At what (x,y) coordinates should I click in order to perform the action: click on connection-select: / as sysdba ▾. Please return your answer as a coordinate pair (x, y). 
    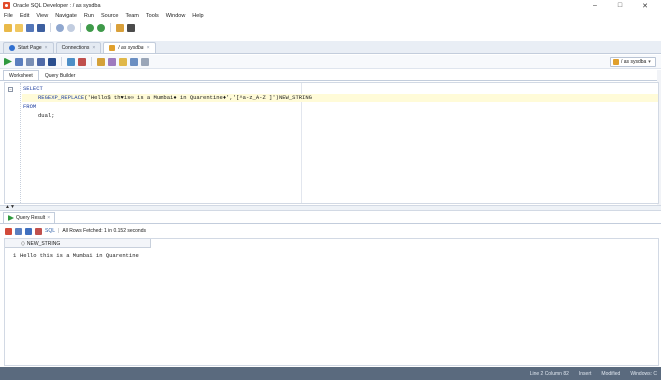
    Looking at the image, I should click on (633, 62).